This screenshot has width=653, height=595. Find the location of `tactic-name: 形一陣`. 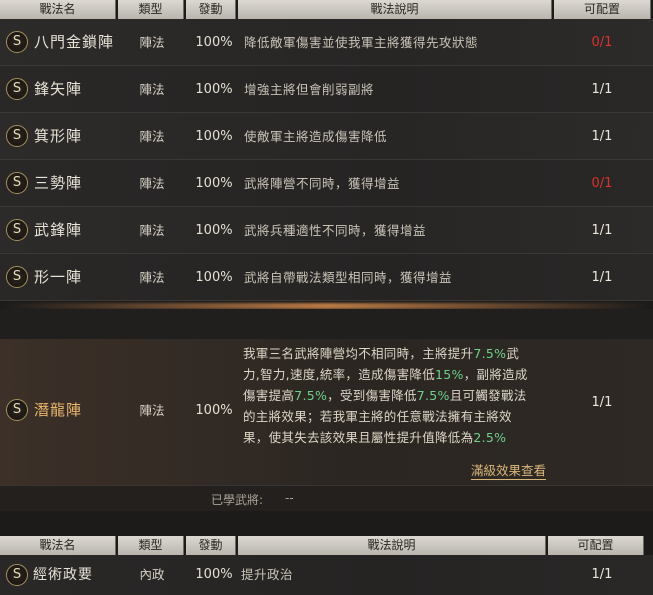

tactic-name: 形一陣 is located at coordinates (58, 277).